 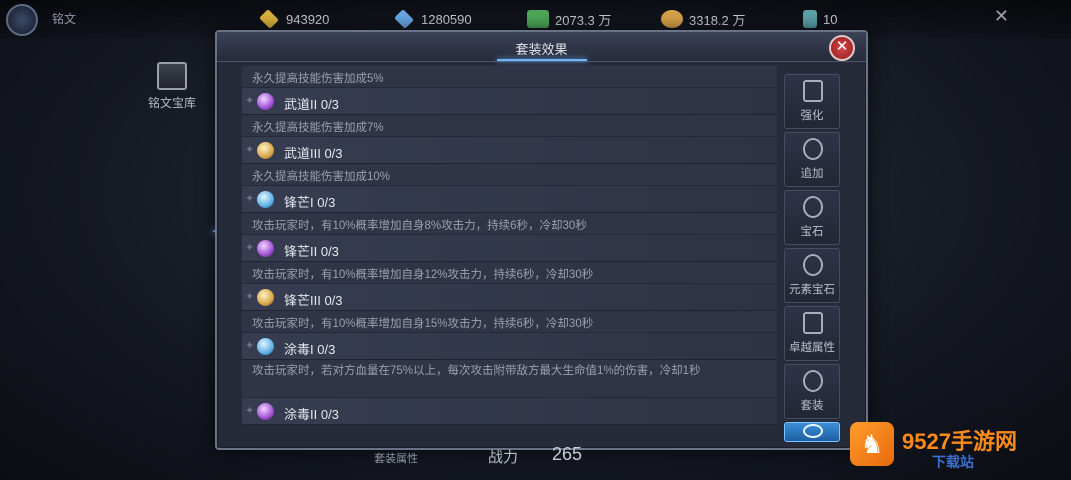 I want to click on suit-attribute-label: 套装属性, so click(x=396, y=458).